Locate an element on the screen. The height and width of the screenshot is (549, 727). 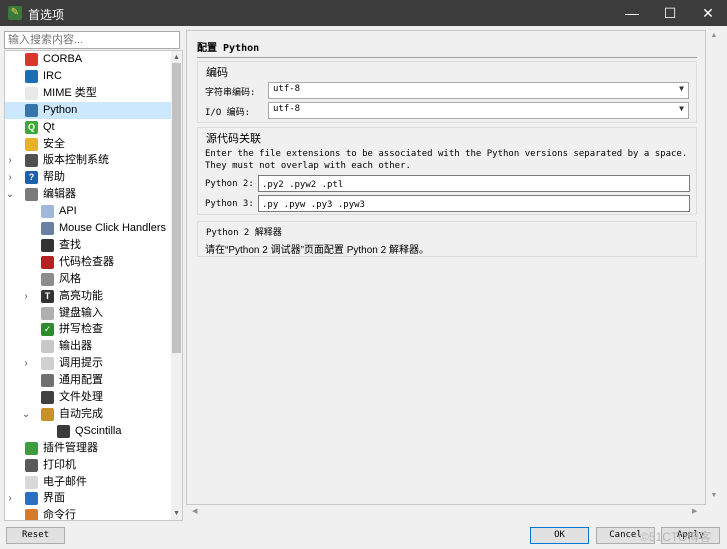
python3-extensions-field is located at coordinates (474, 203).